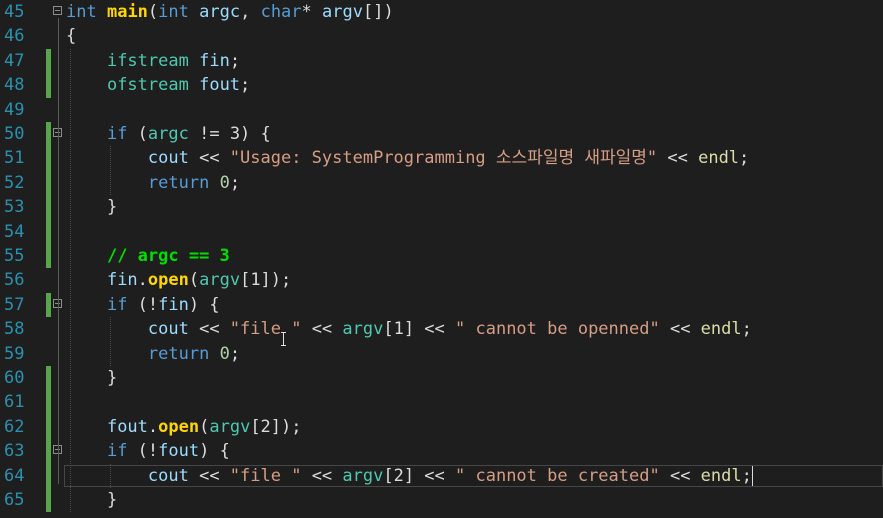 This screenshot has height=518, width=883. I want to click on code-line: 60 }, so click(441, 378).